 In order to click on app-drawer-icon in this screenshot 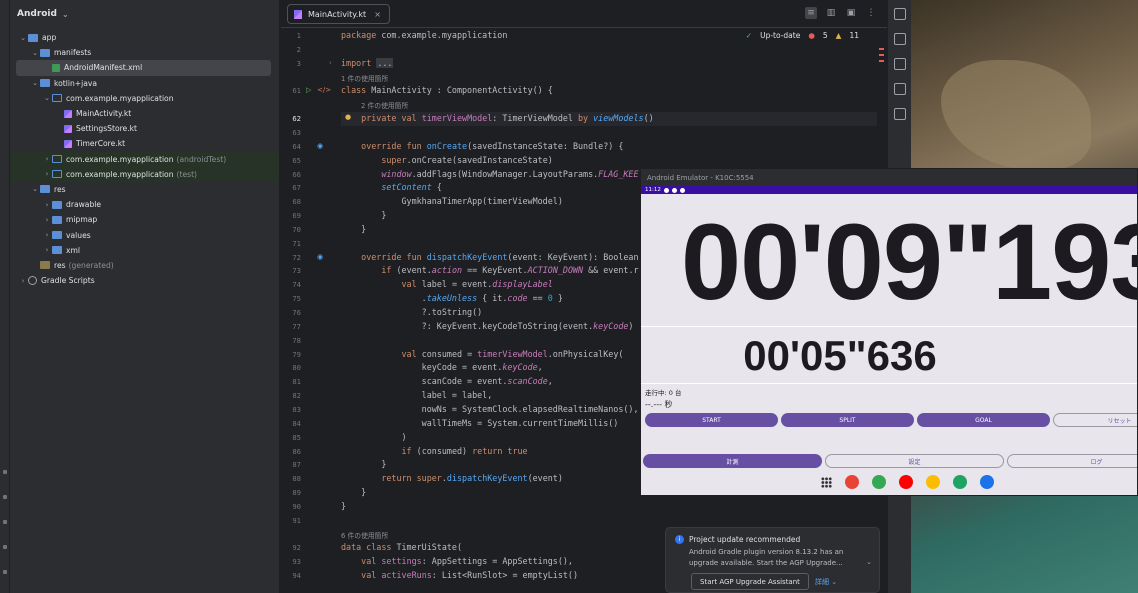, I will do `click(826, 482)`.